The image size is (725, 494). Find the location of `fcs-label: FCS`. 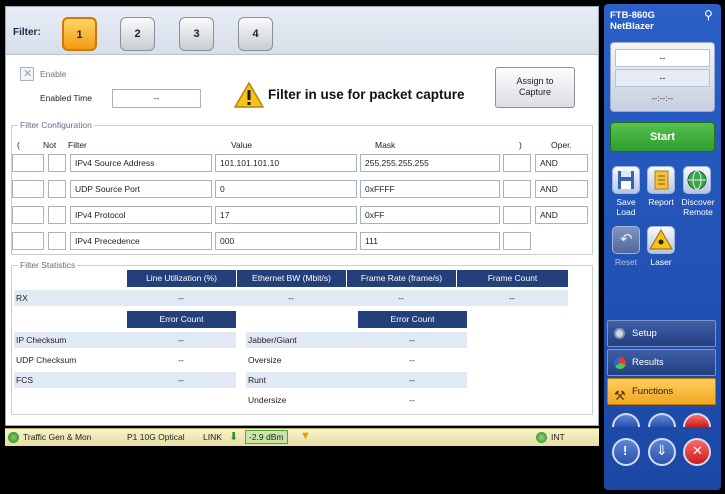

fcs-label: FCS is located at coordinates (24, 380).